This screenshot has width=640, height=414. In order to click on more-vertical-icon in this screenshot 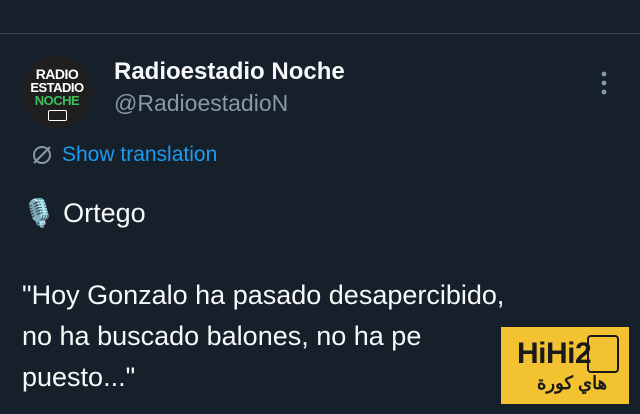, I will do `click(604, 83)`.